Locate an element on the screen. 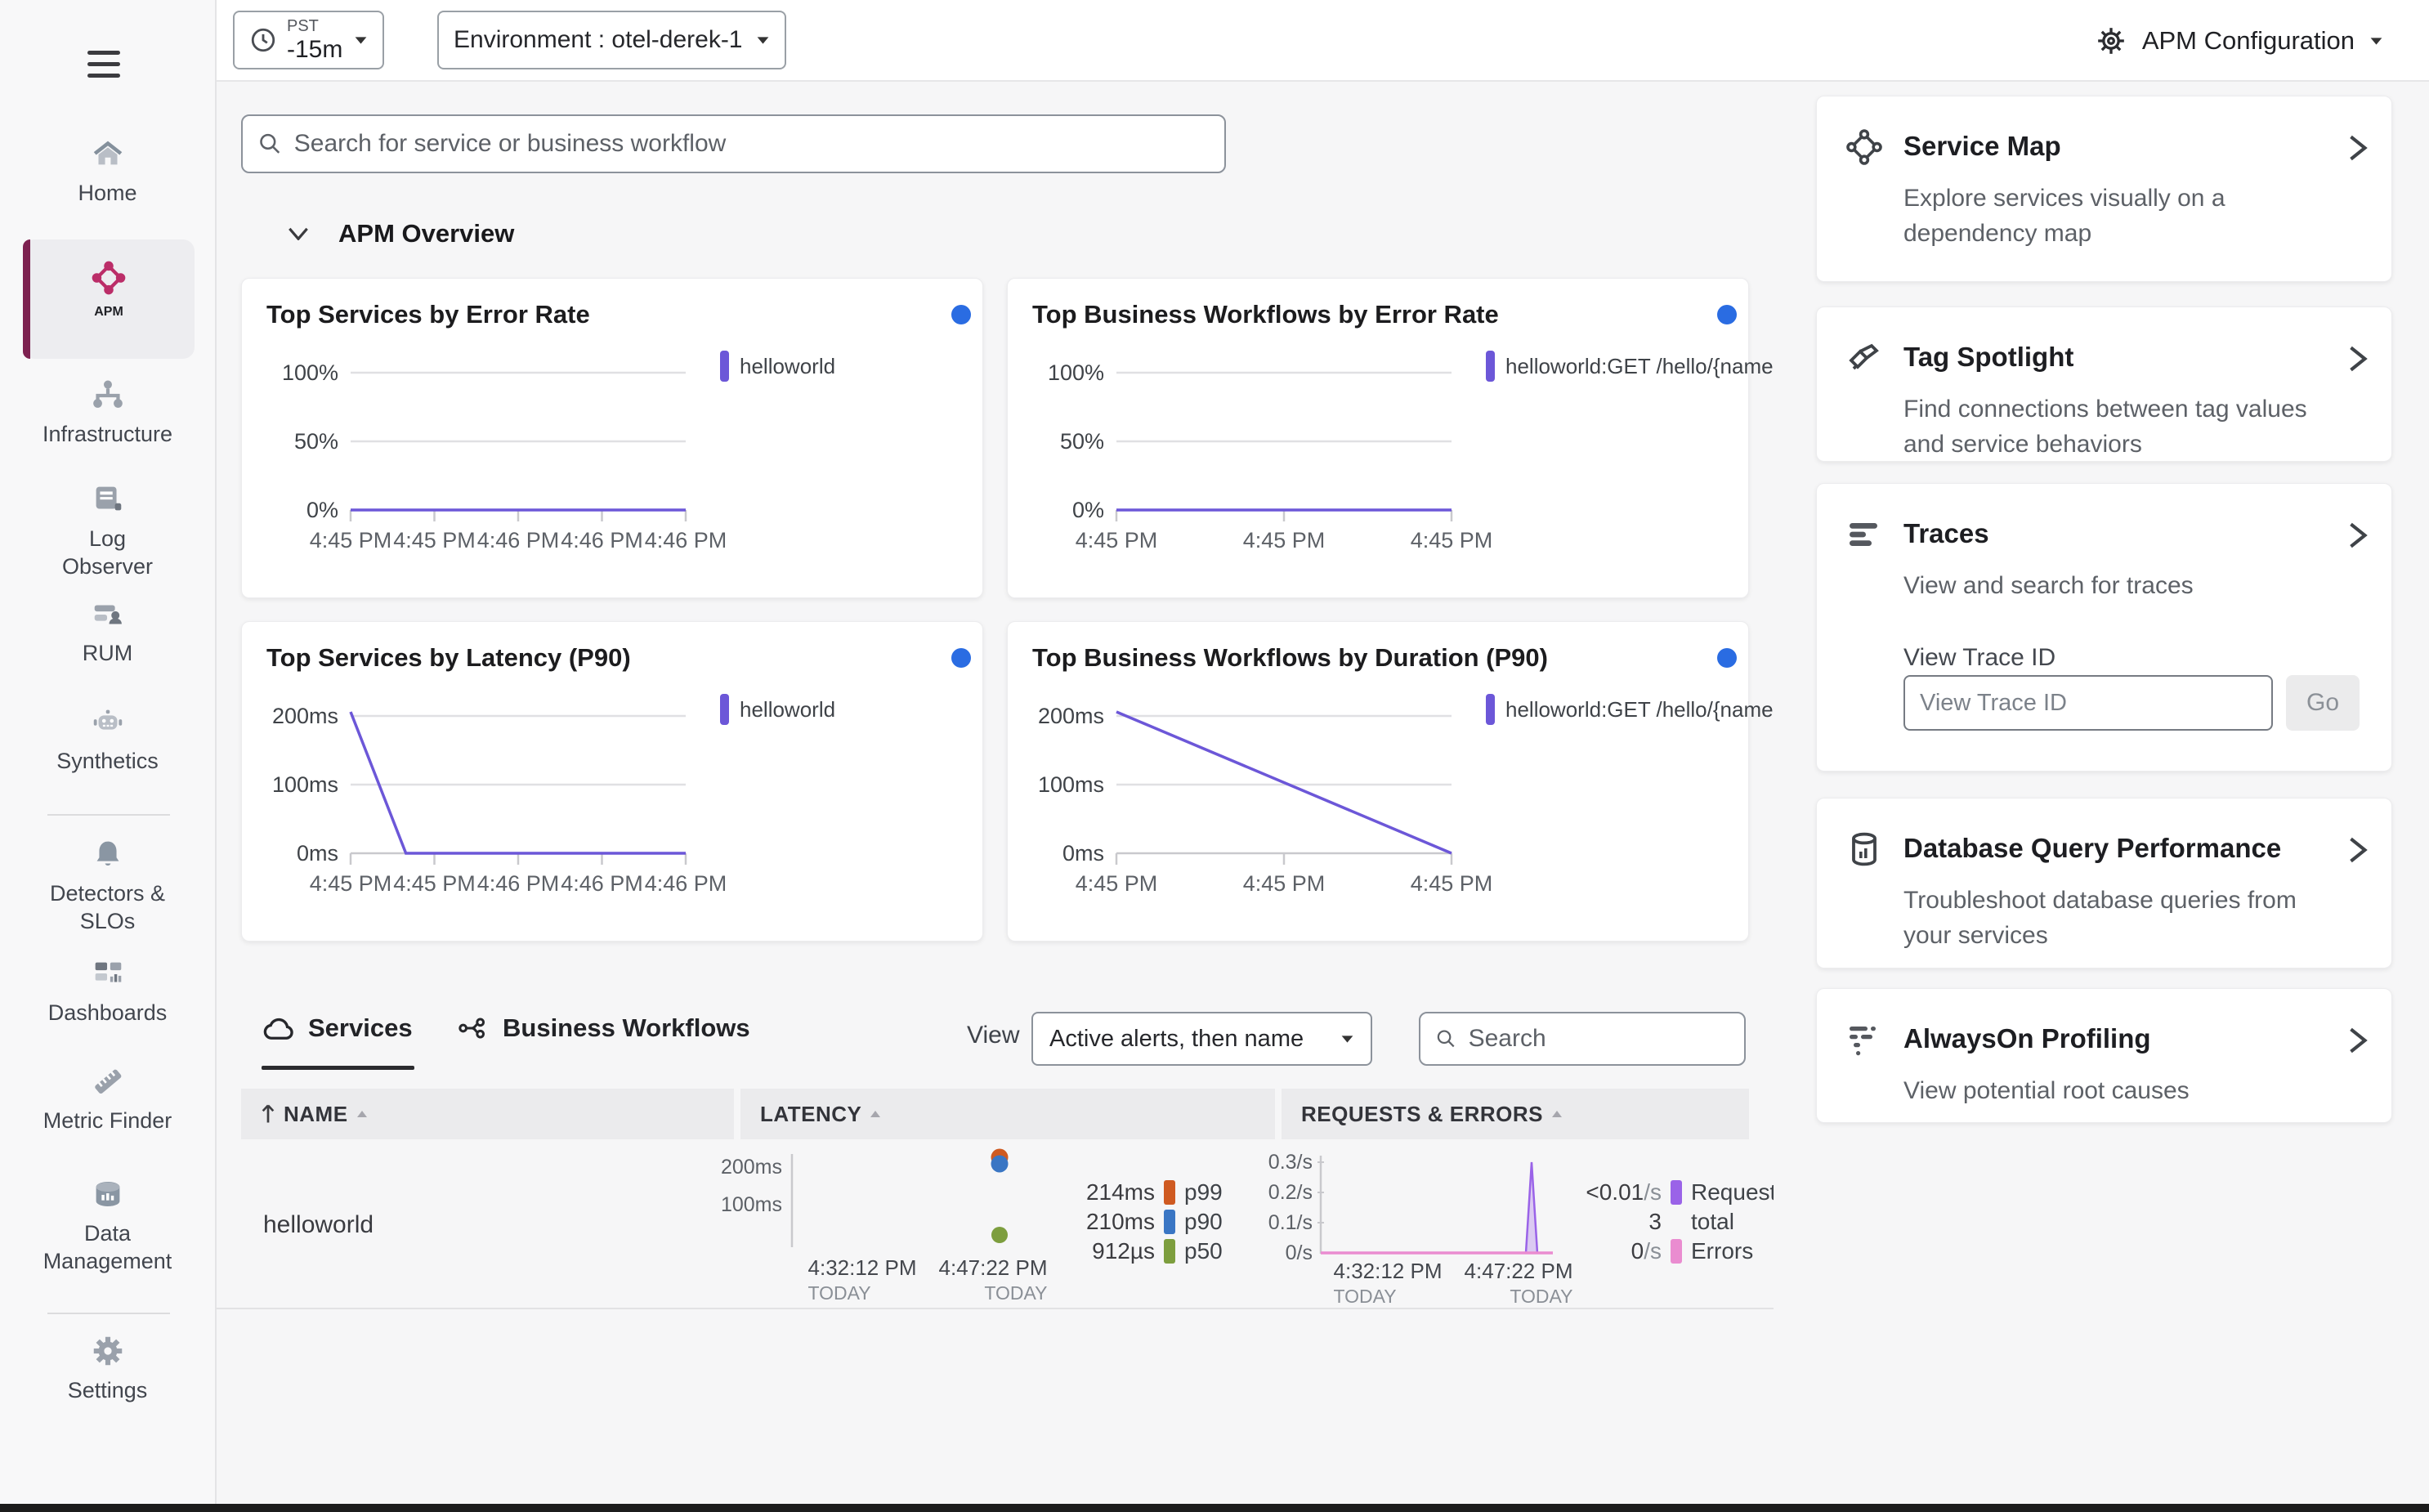 The image size is (2429, 1512). sidebar-item-apm: APM is located at coordinates (109, 299).